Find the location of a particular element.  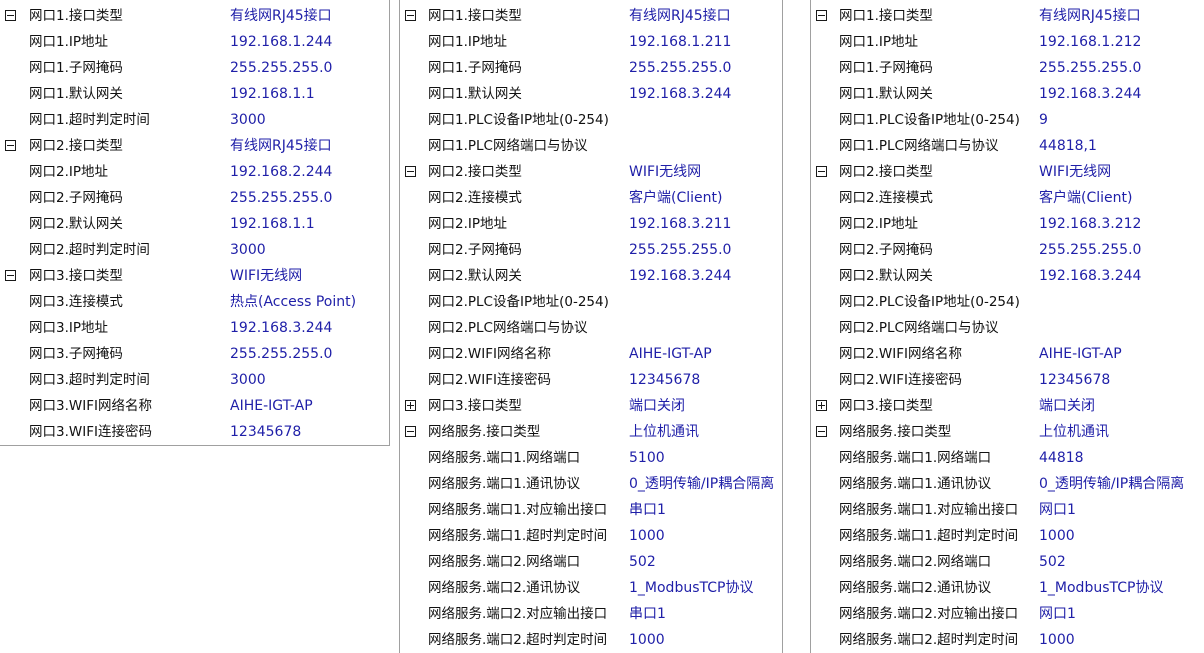

property-row: 网口1.IP地址 192.168.1.212 is located at coordinates (1007, 43).